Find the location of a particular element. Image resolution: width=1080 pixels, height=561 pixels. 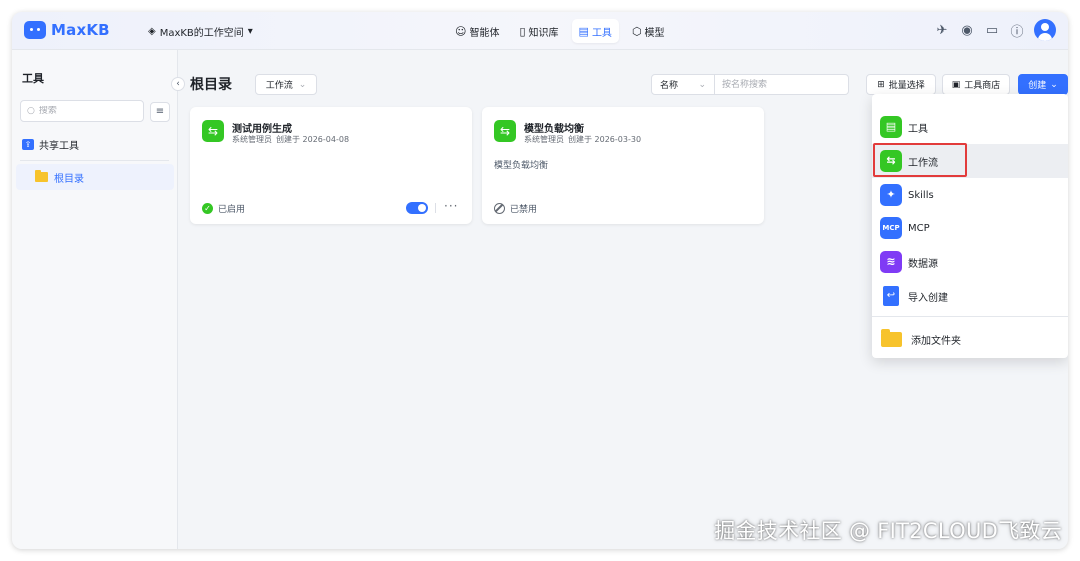

type-filter-value: 工作流 is located at coordinates (279, 86).